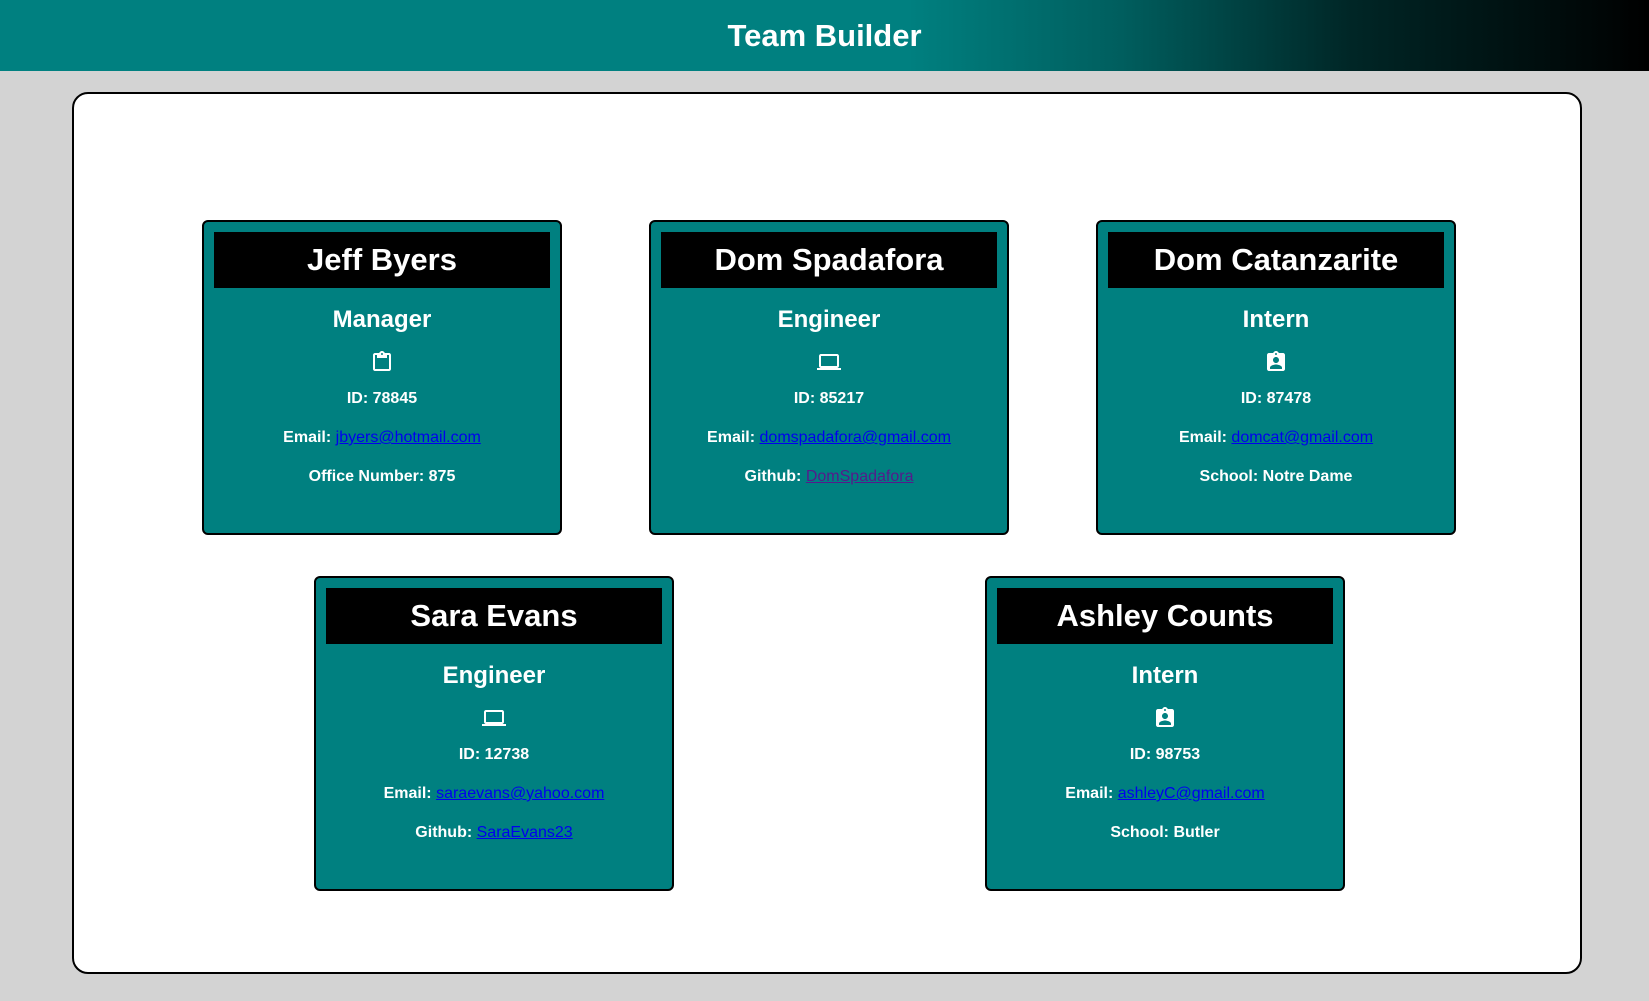 This screenshot has width=1649, height=1001. I want to click on employee-name: Sara Evans, so click(494, 616).